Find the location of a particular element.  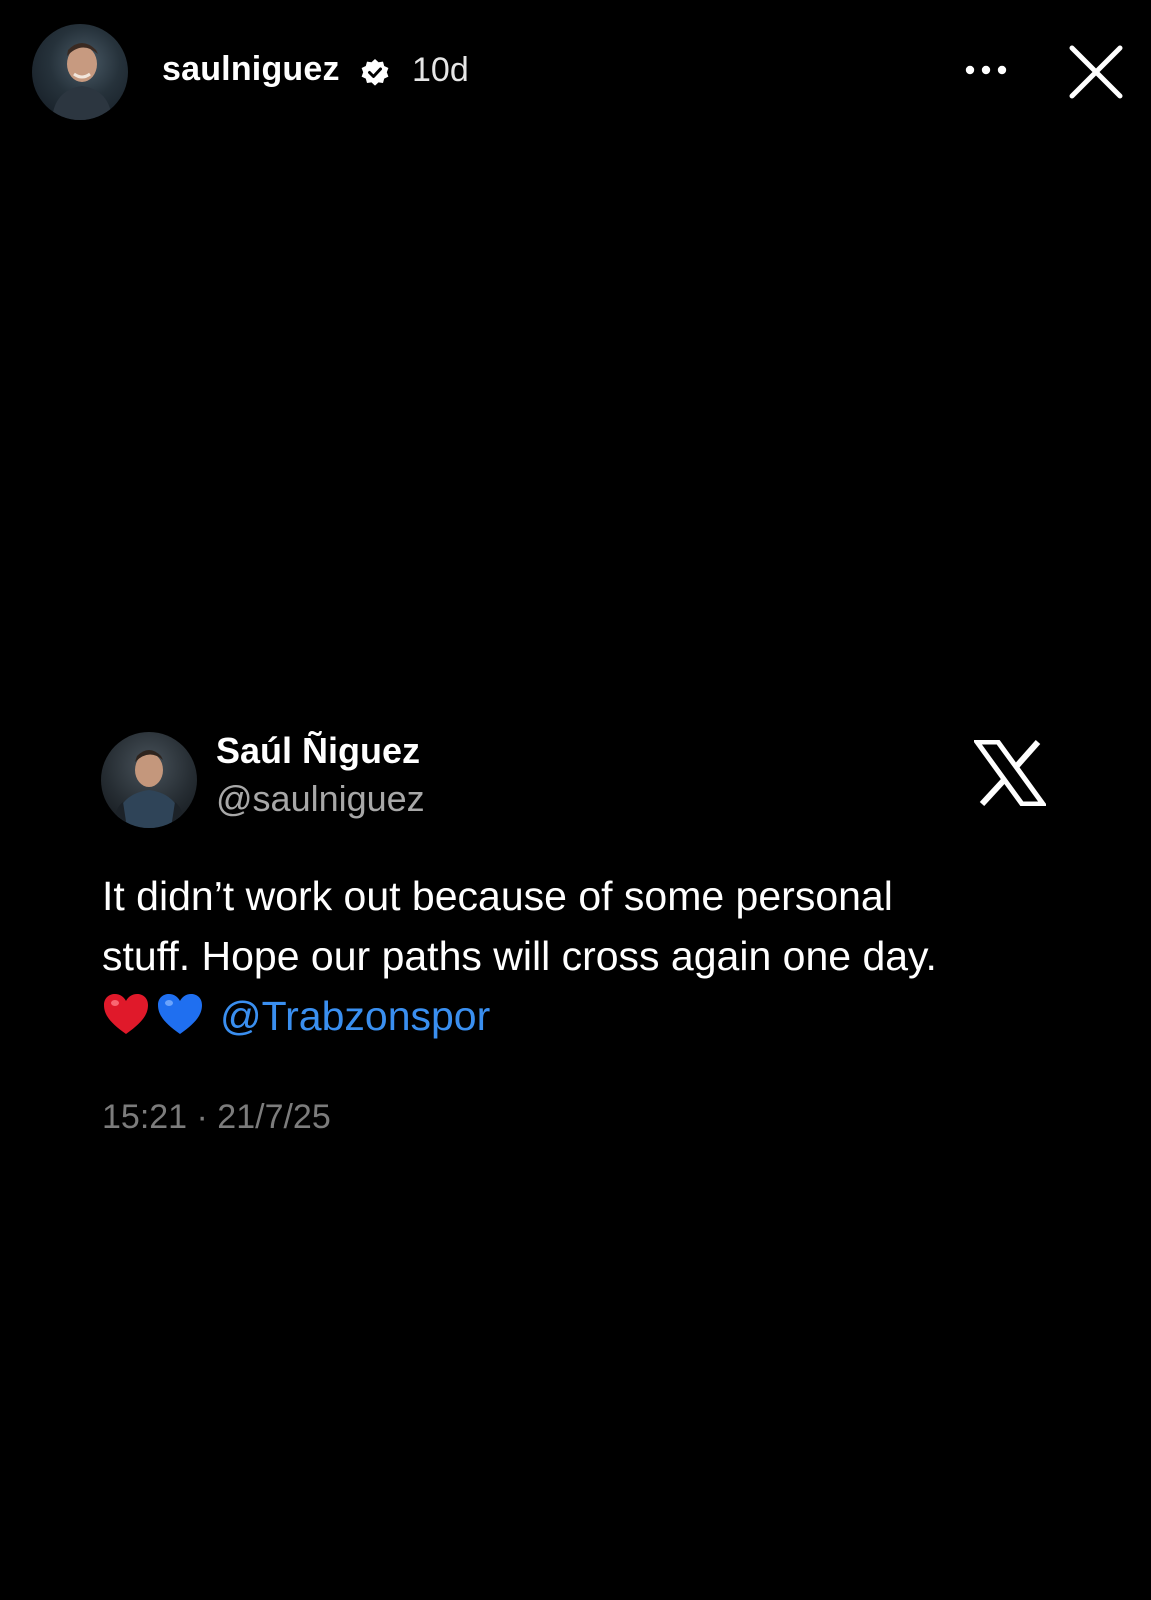

more-options-button is located at coordinates (986, 70).